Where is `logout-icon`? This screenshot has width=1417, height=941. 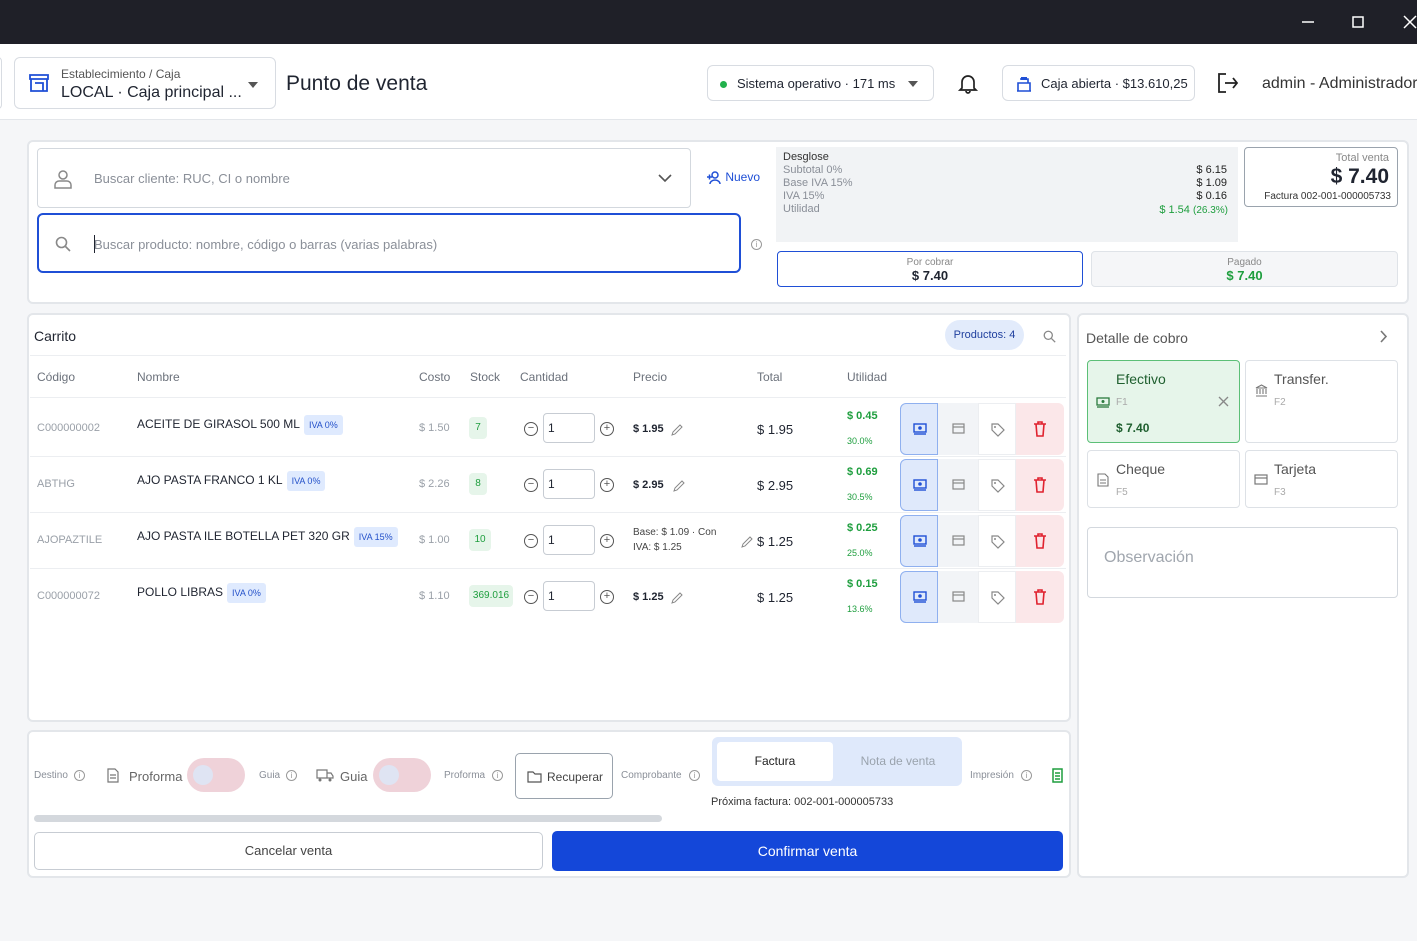
logout-icon is located at coordinates (1228, 83).